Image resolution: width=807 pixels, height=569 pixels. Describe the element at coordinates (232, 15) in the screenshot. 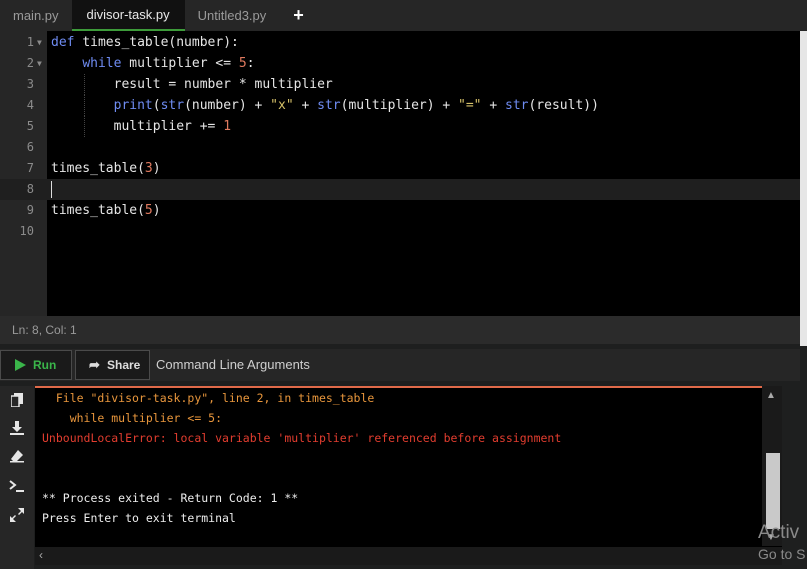

I see `tab-untitled3-py: Untitled3.py` at that location.